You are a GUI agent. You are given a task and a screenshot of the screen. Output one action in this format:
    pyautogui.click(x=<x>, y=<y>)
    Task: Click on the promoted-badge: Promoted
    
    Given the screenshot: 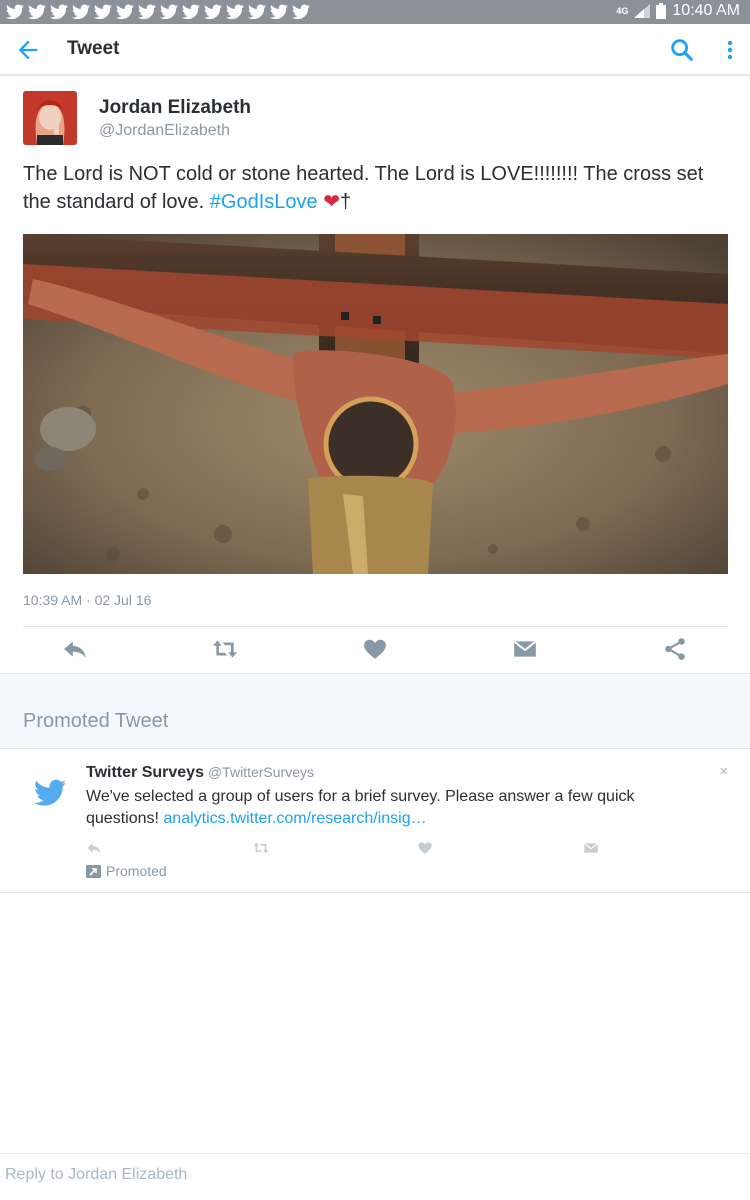 What is the action you would take?
    pyautogui.click(x=126, y=871)
    